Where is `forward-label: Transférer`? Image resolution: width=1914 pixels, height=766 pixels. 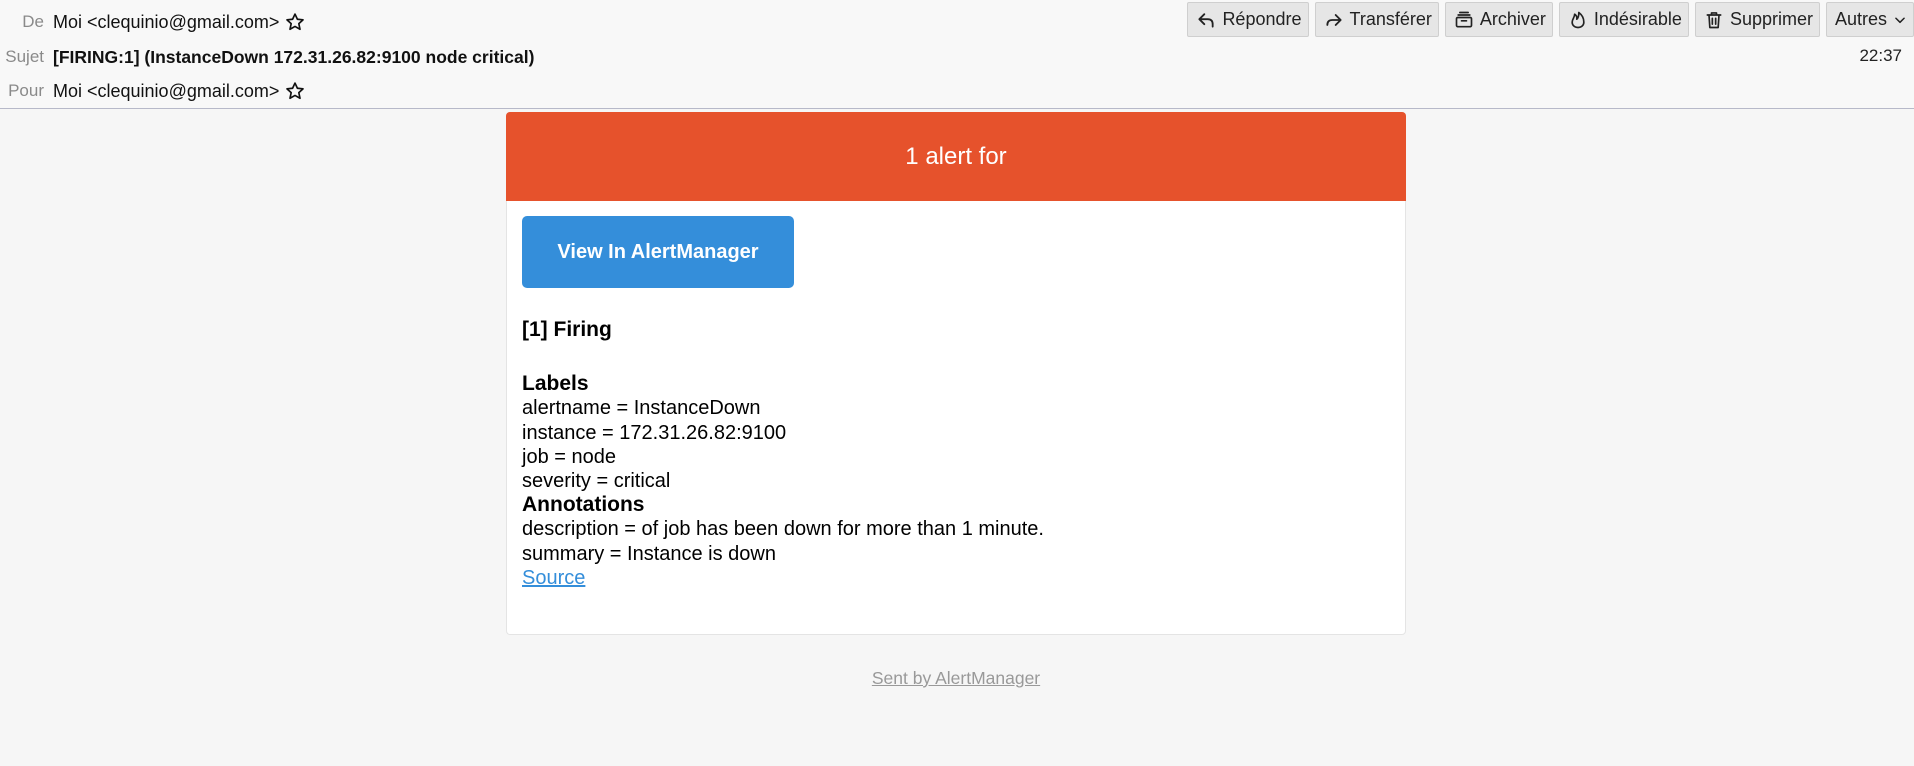
forward-label: Transférer is located at coordinates (1390, 19).